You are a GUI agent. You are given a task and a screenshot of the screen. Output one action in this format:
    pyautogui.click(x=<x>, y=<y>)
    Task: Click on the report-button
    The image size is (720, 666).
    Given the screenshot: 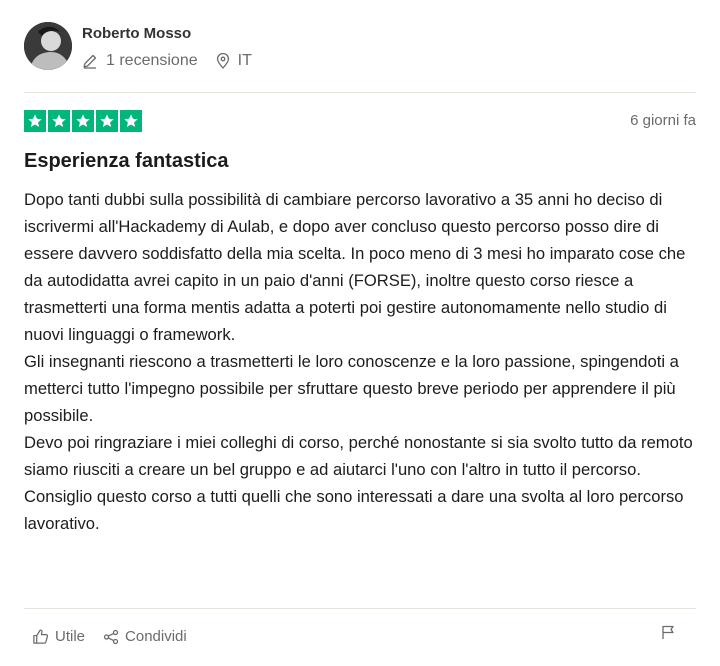 What is the action you would take?
    pyautogui.click(x=668, y=634)
    